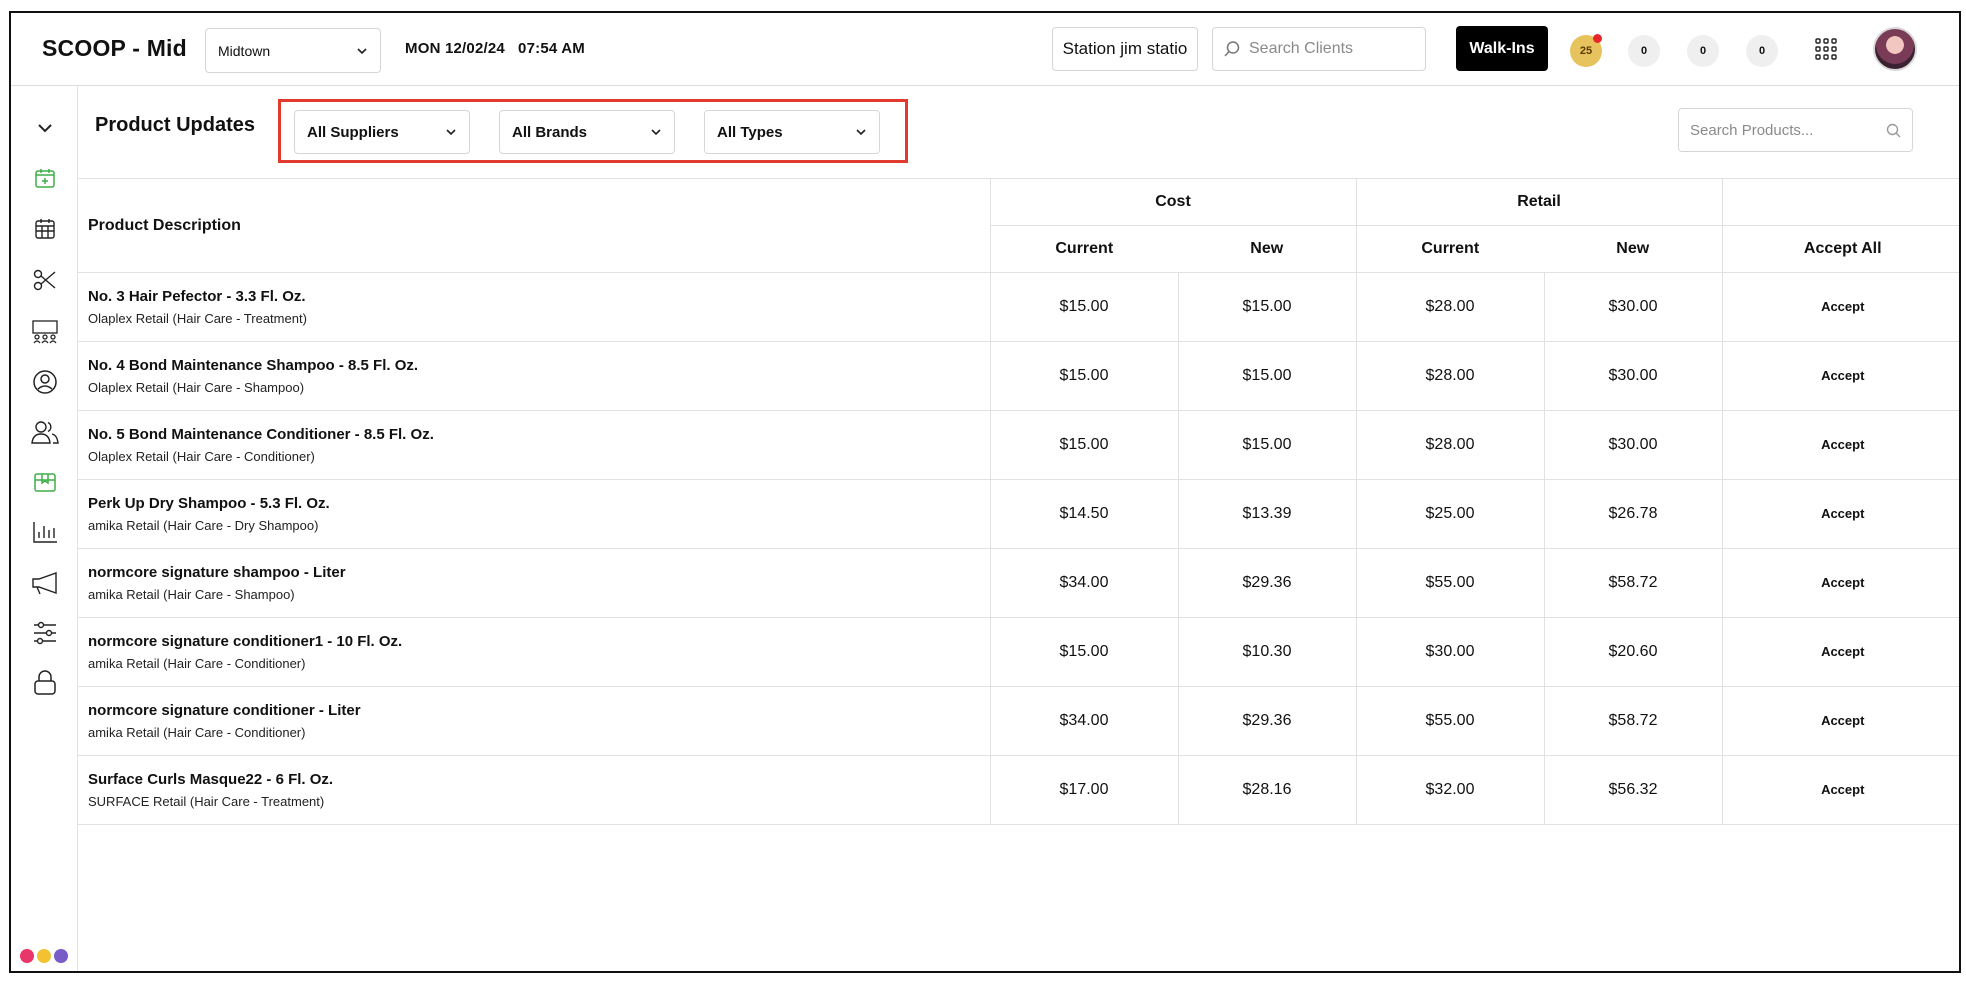 The image size is (1966, 988). I want to click on product-search, so click(1795, 130).